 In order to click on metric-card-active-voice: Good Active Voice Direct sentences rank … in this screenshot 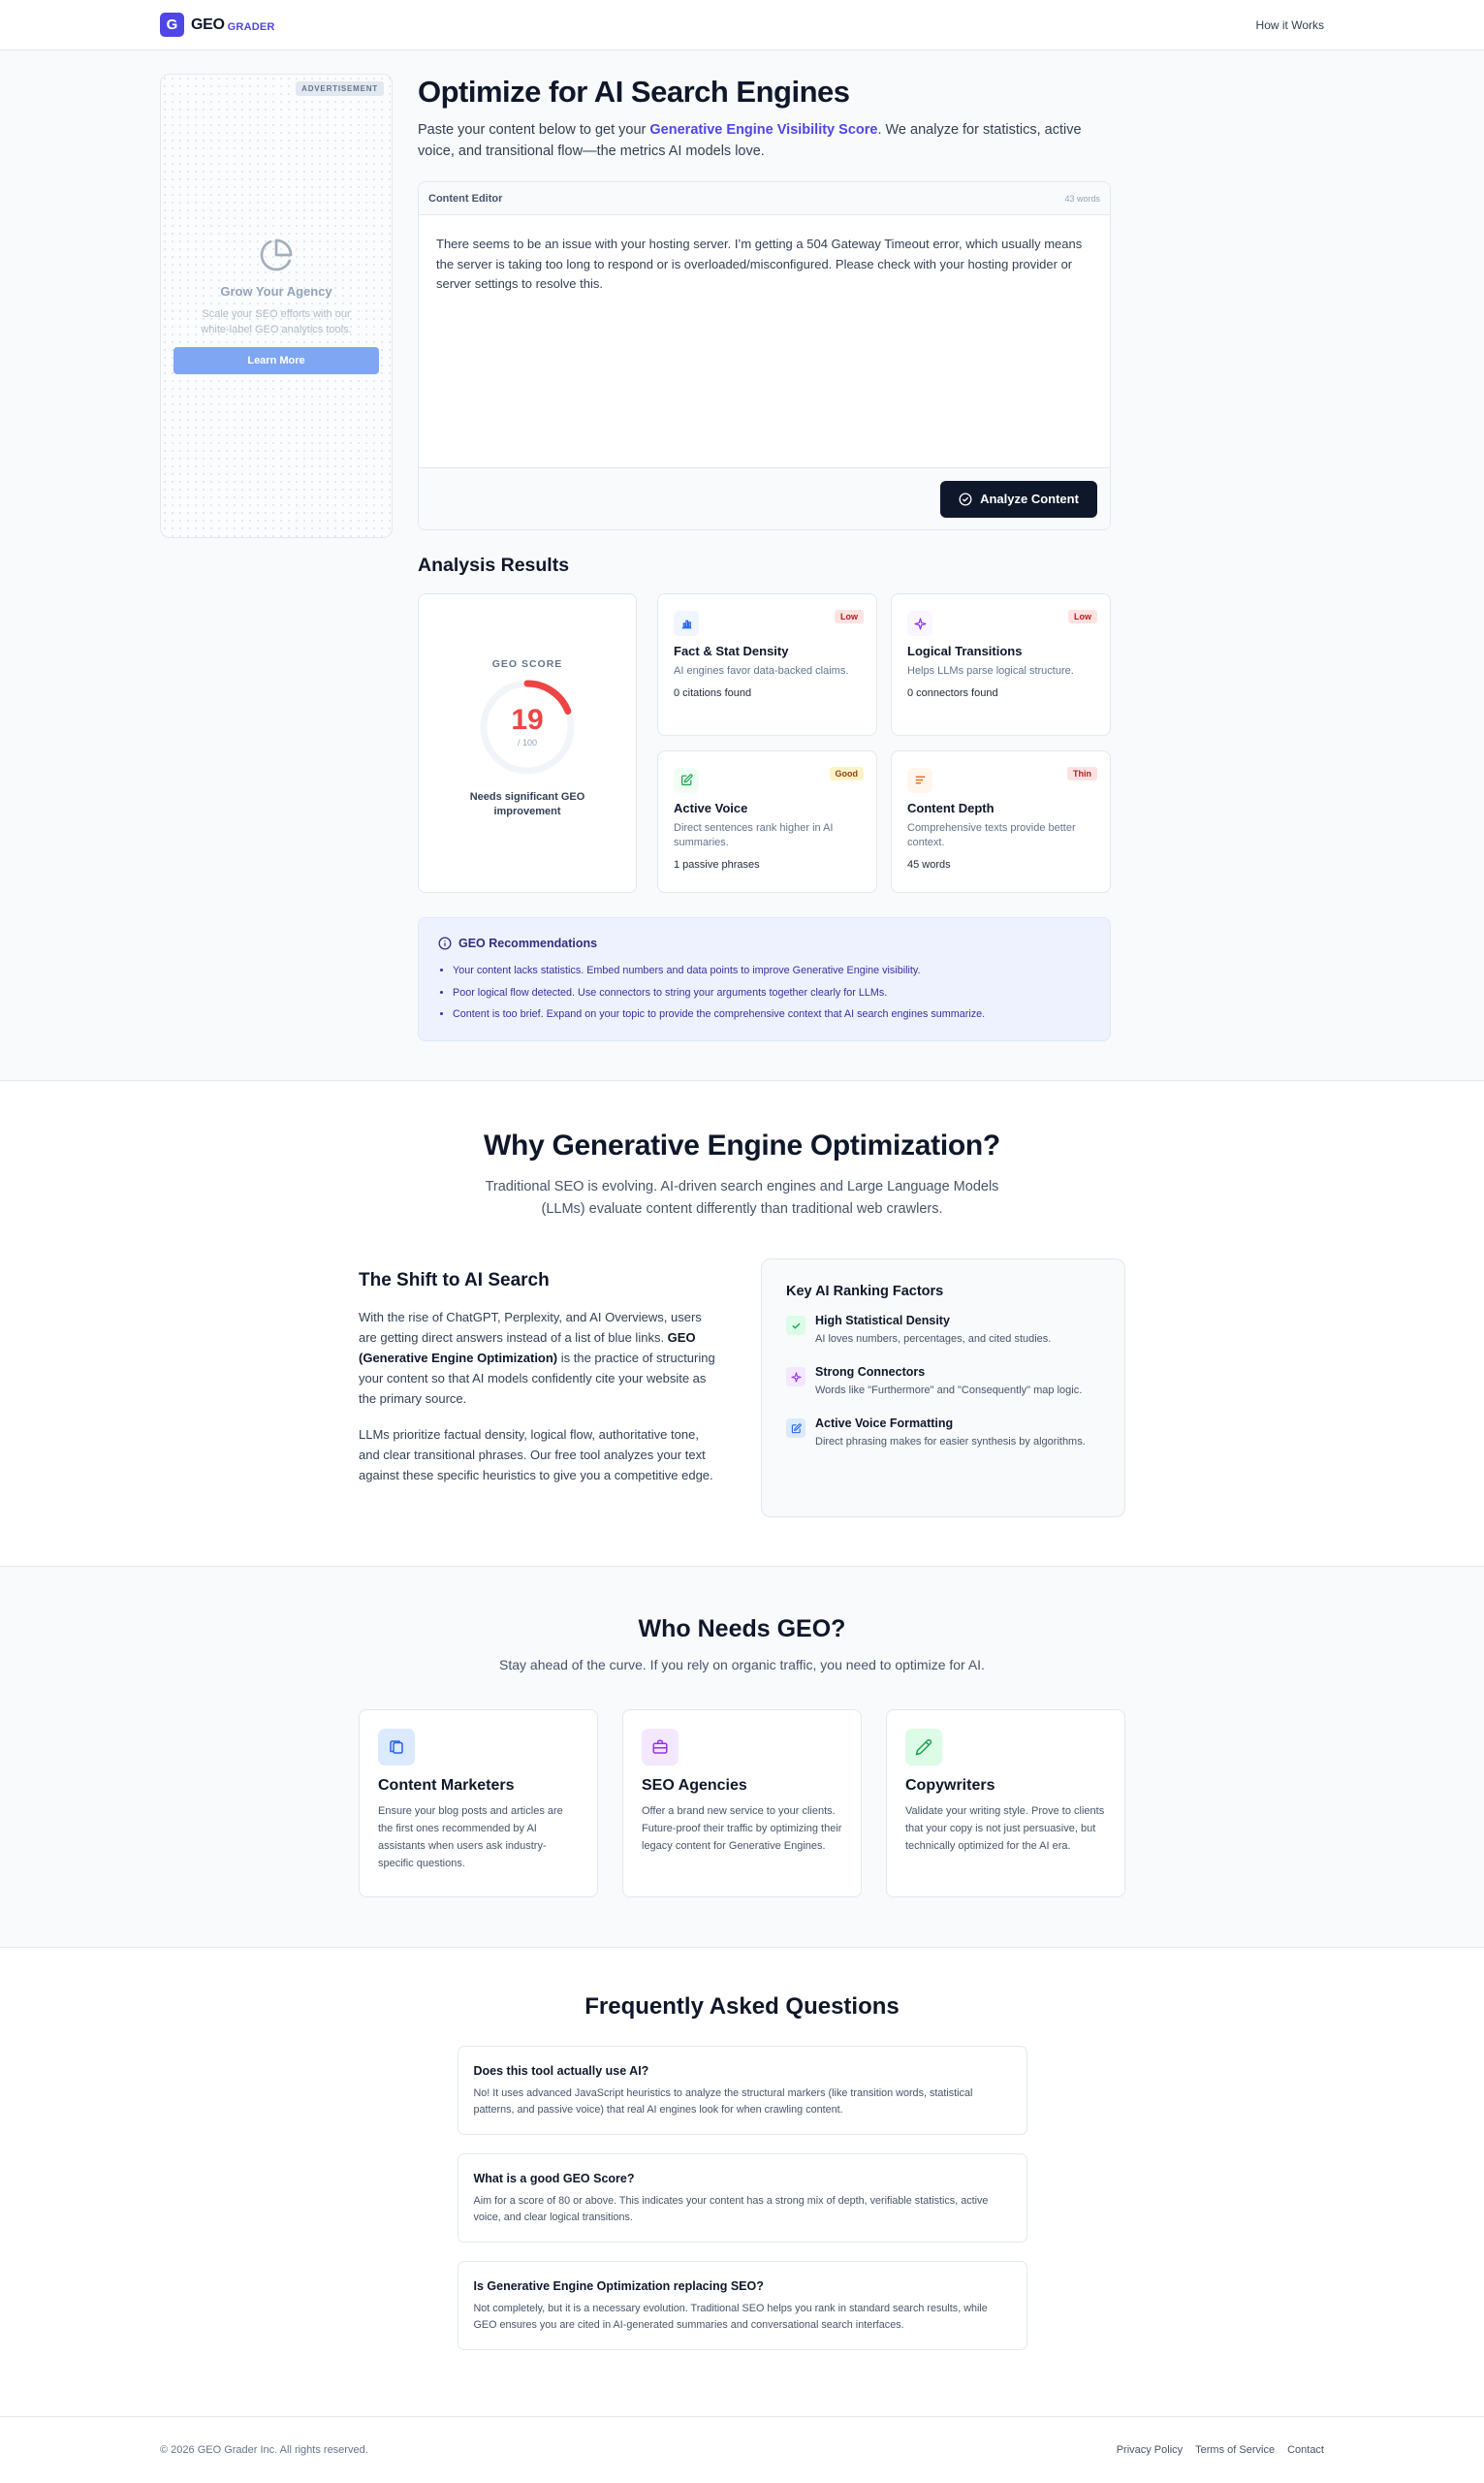, I will do `click(767, 821)`.